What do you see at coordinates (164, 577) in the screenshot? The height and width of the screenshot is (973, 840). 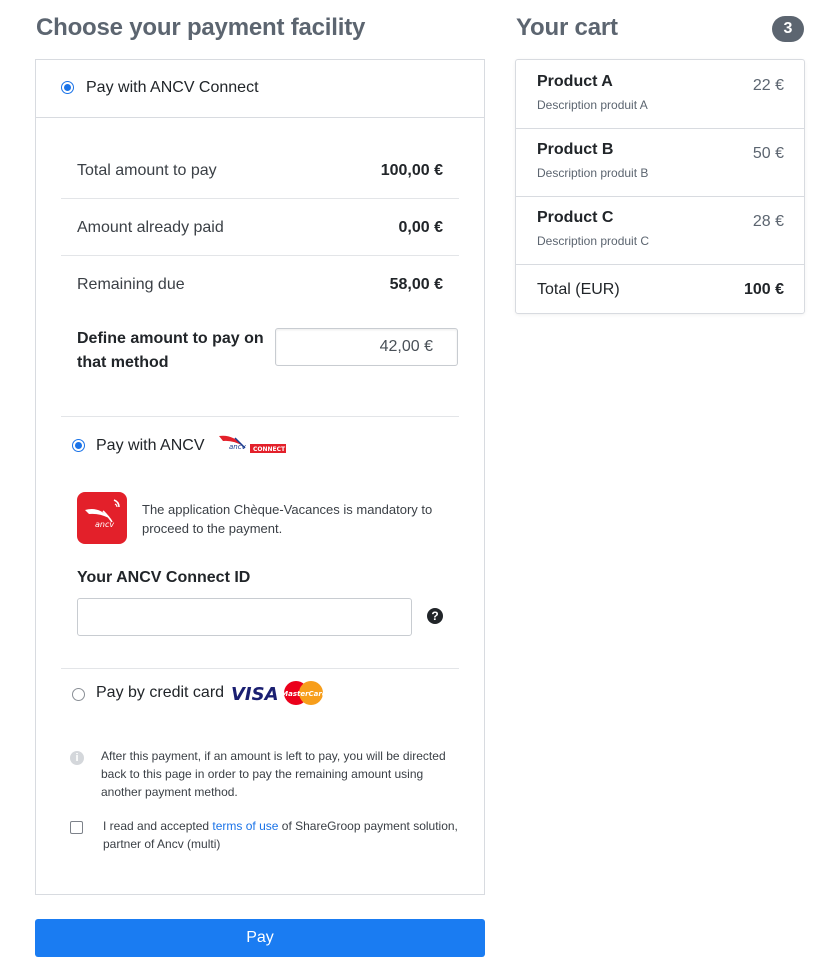 I see `ancv-id-label: Your ANCV Connect ID` at bounding box center [164, 577].